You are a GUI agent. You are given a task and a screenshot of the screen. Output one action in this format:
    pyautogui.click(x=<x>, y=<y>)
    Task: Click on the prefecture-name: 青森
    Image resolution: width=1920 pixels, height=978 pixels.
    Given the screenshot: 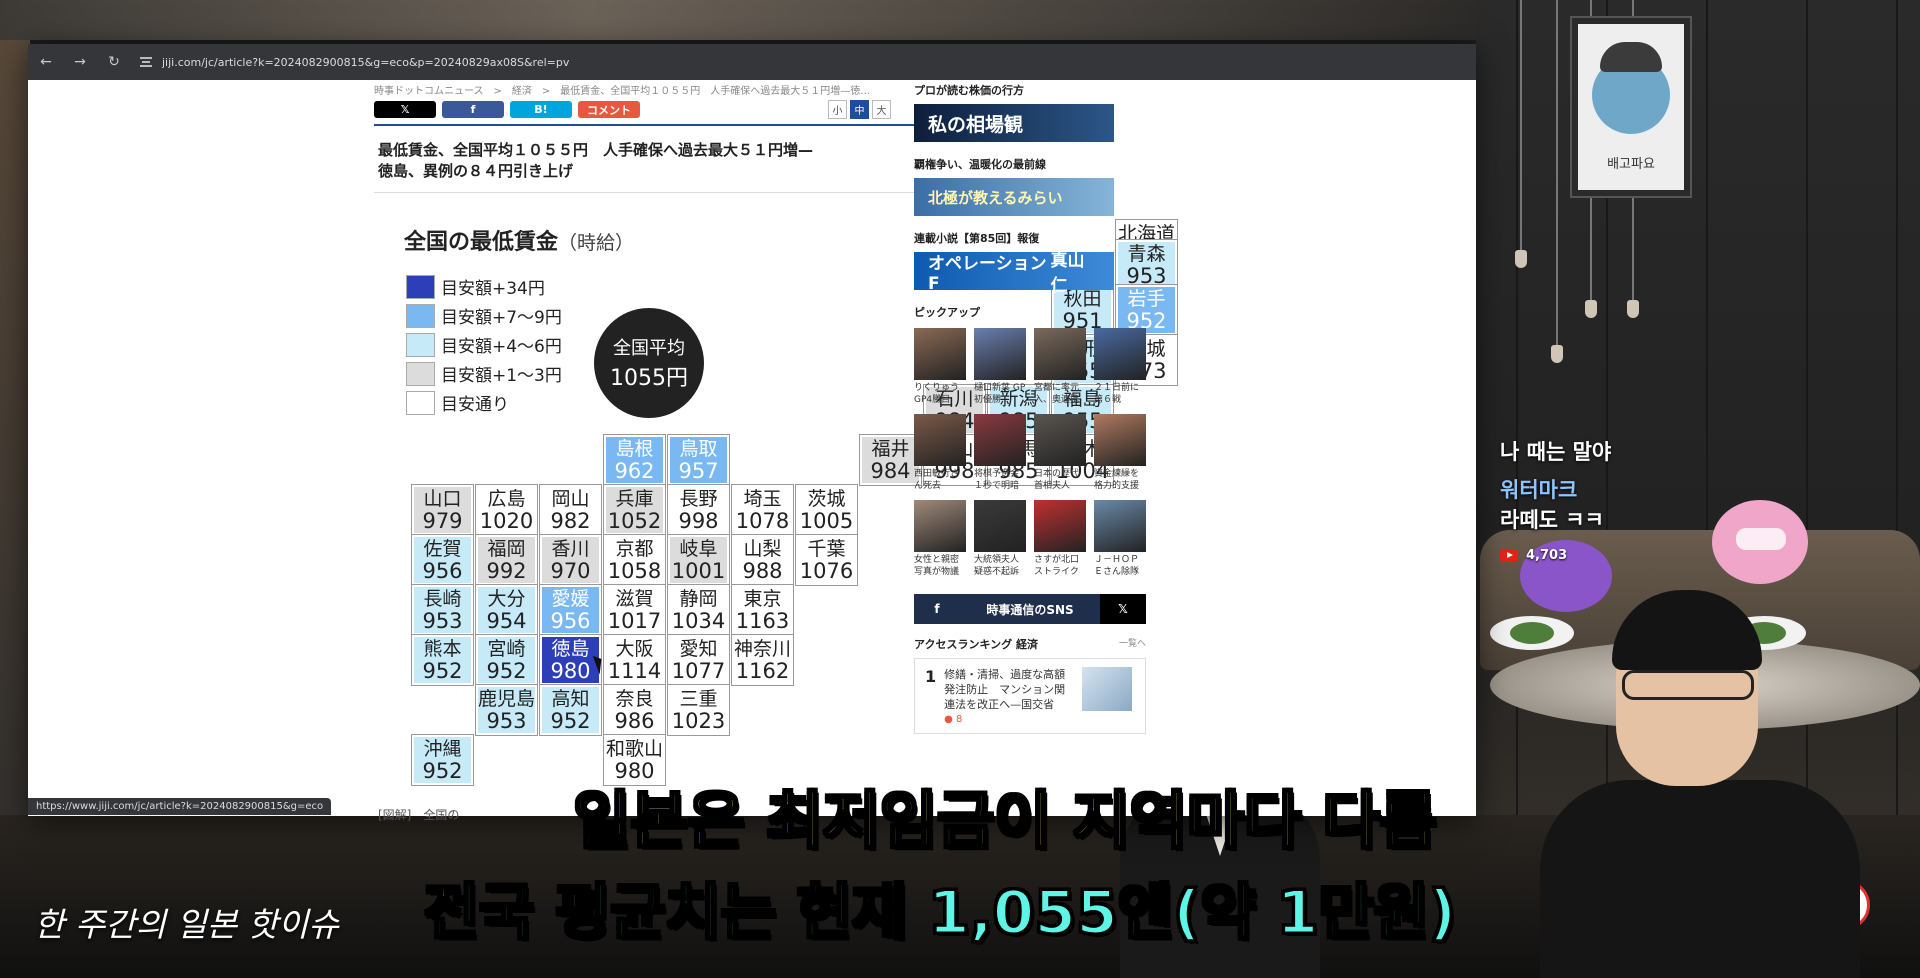 What is the action you would take?
    pyautogui.click(x=1146, y=254)
    